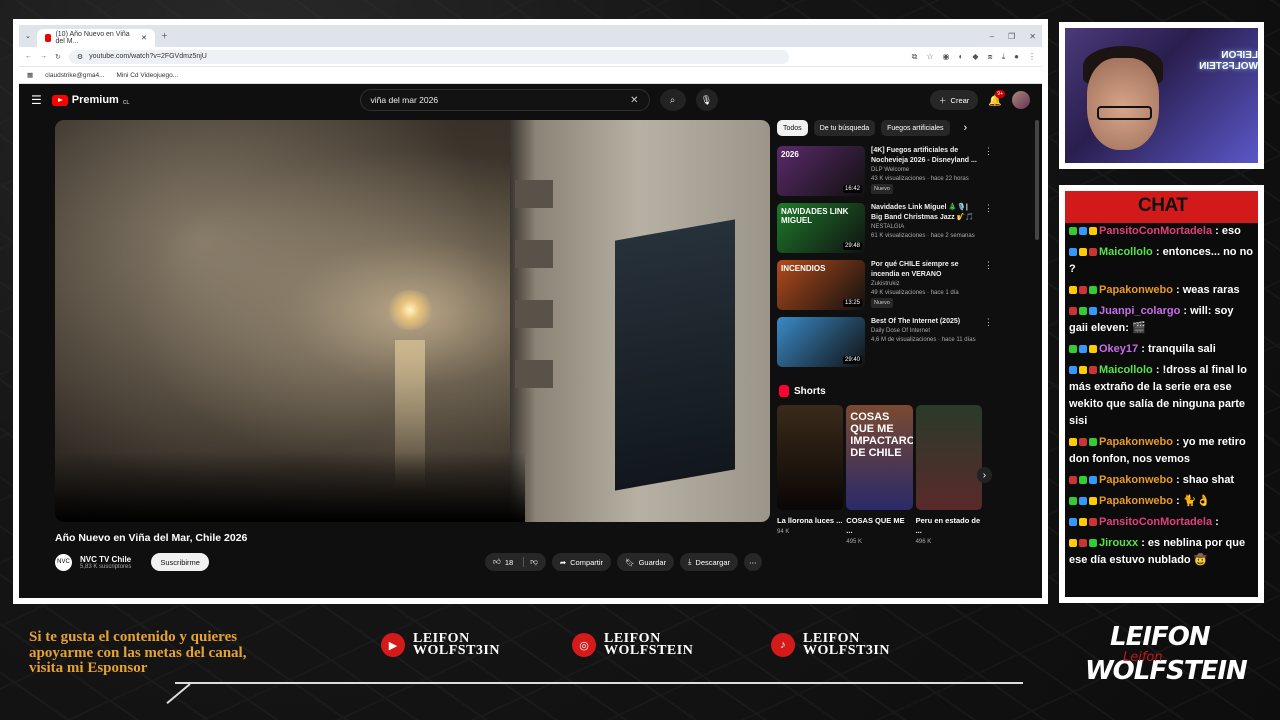 This screenshot has width=1280, height=720. Describe the element at coordinates (929, 57) in the screenshot. I see `bookmark-star-icon: ☆` at that location.